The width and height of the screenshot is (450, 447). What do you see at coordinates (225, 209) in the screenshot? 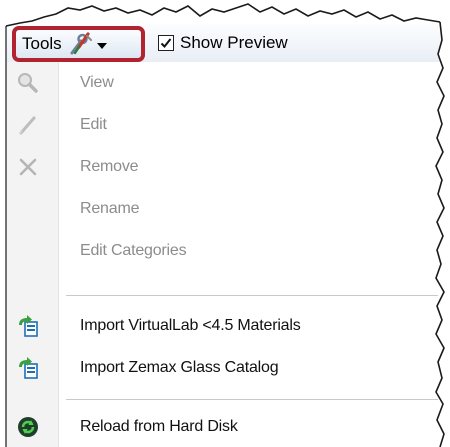
I see `menu-item-rename: Rename` at bounding box center [225, 209].